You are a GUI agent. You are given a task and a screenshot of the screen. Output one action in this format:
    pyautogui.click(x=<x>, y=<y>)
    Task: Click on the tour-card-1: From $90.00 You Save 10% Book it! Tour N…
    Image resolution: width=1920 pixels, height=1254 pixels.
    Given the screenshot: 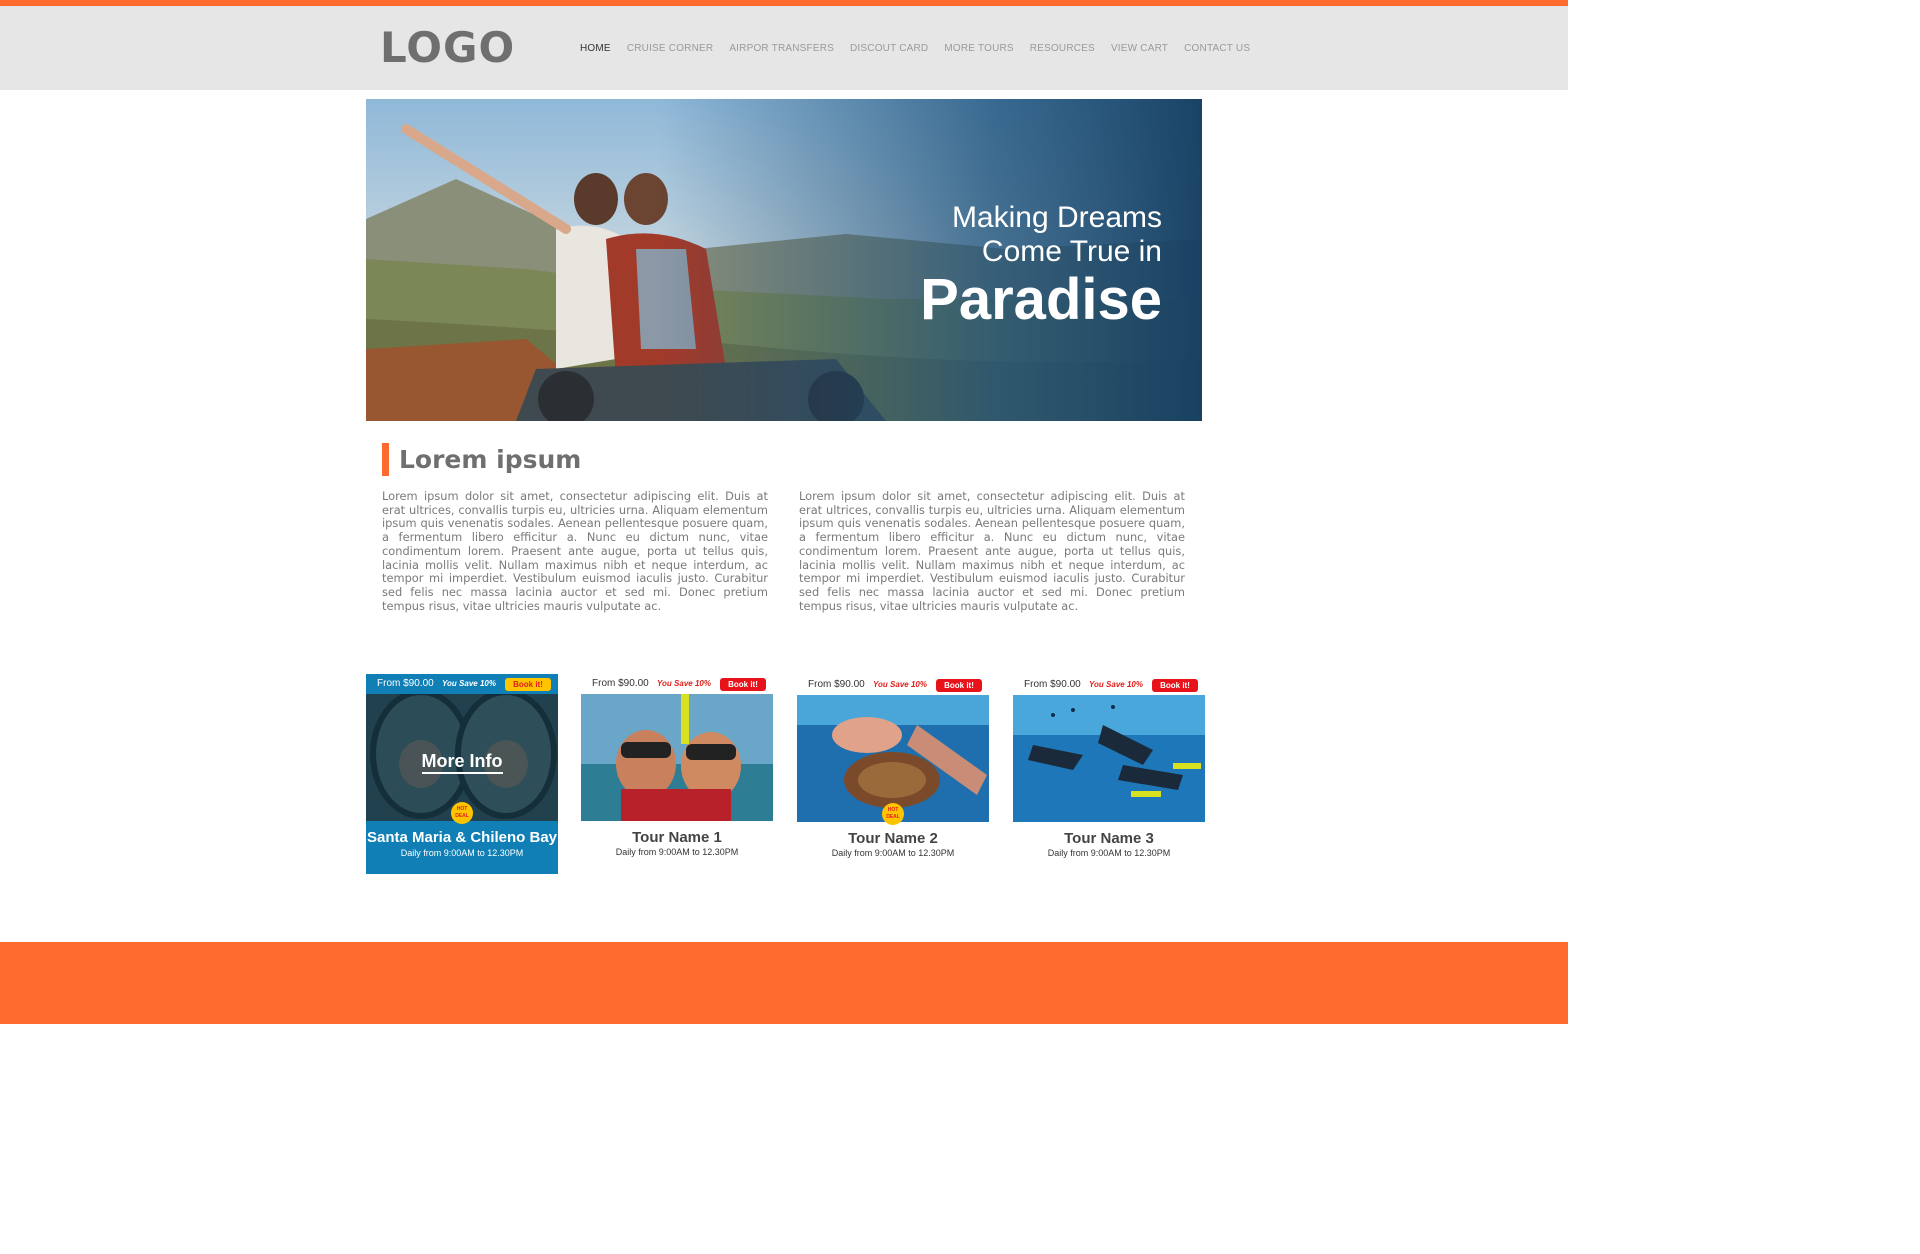 What is the action you would take?
    pyautogui.click(x=677, y=774)
    